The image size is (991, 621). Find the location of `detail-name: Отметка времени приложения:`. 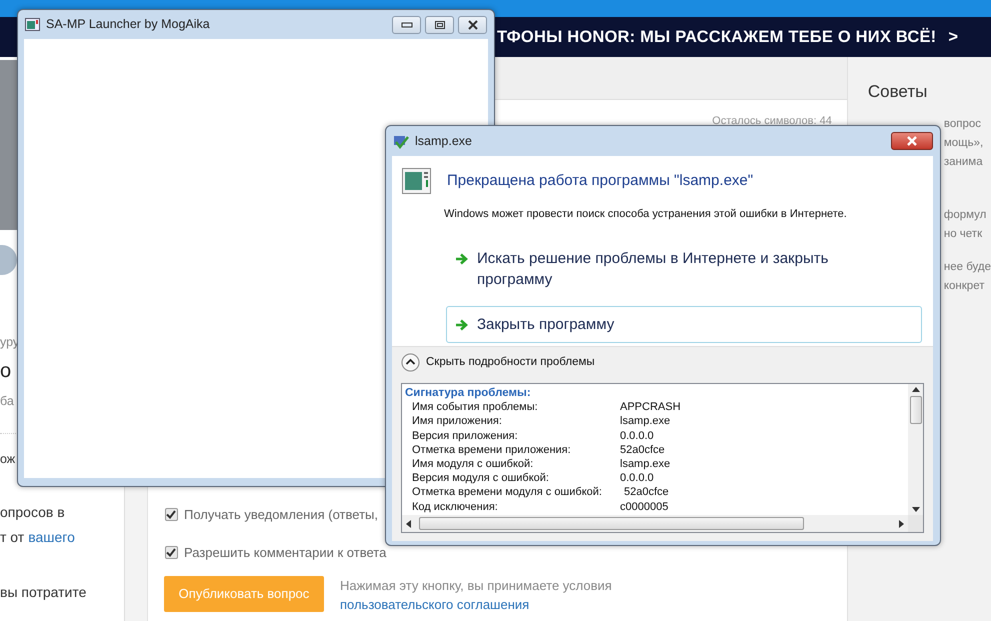

detail-name: Отметка времени приложения: is located at coordinates (492, 450).